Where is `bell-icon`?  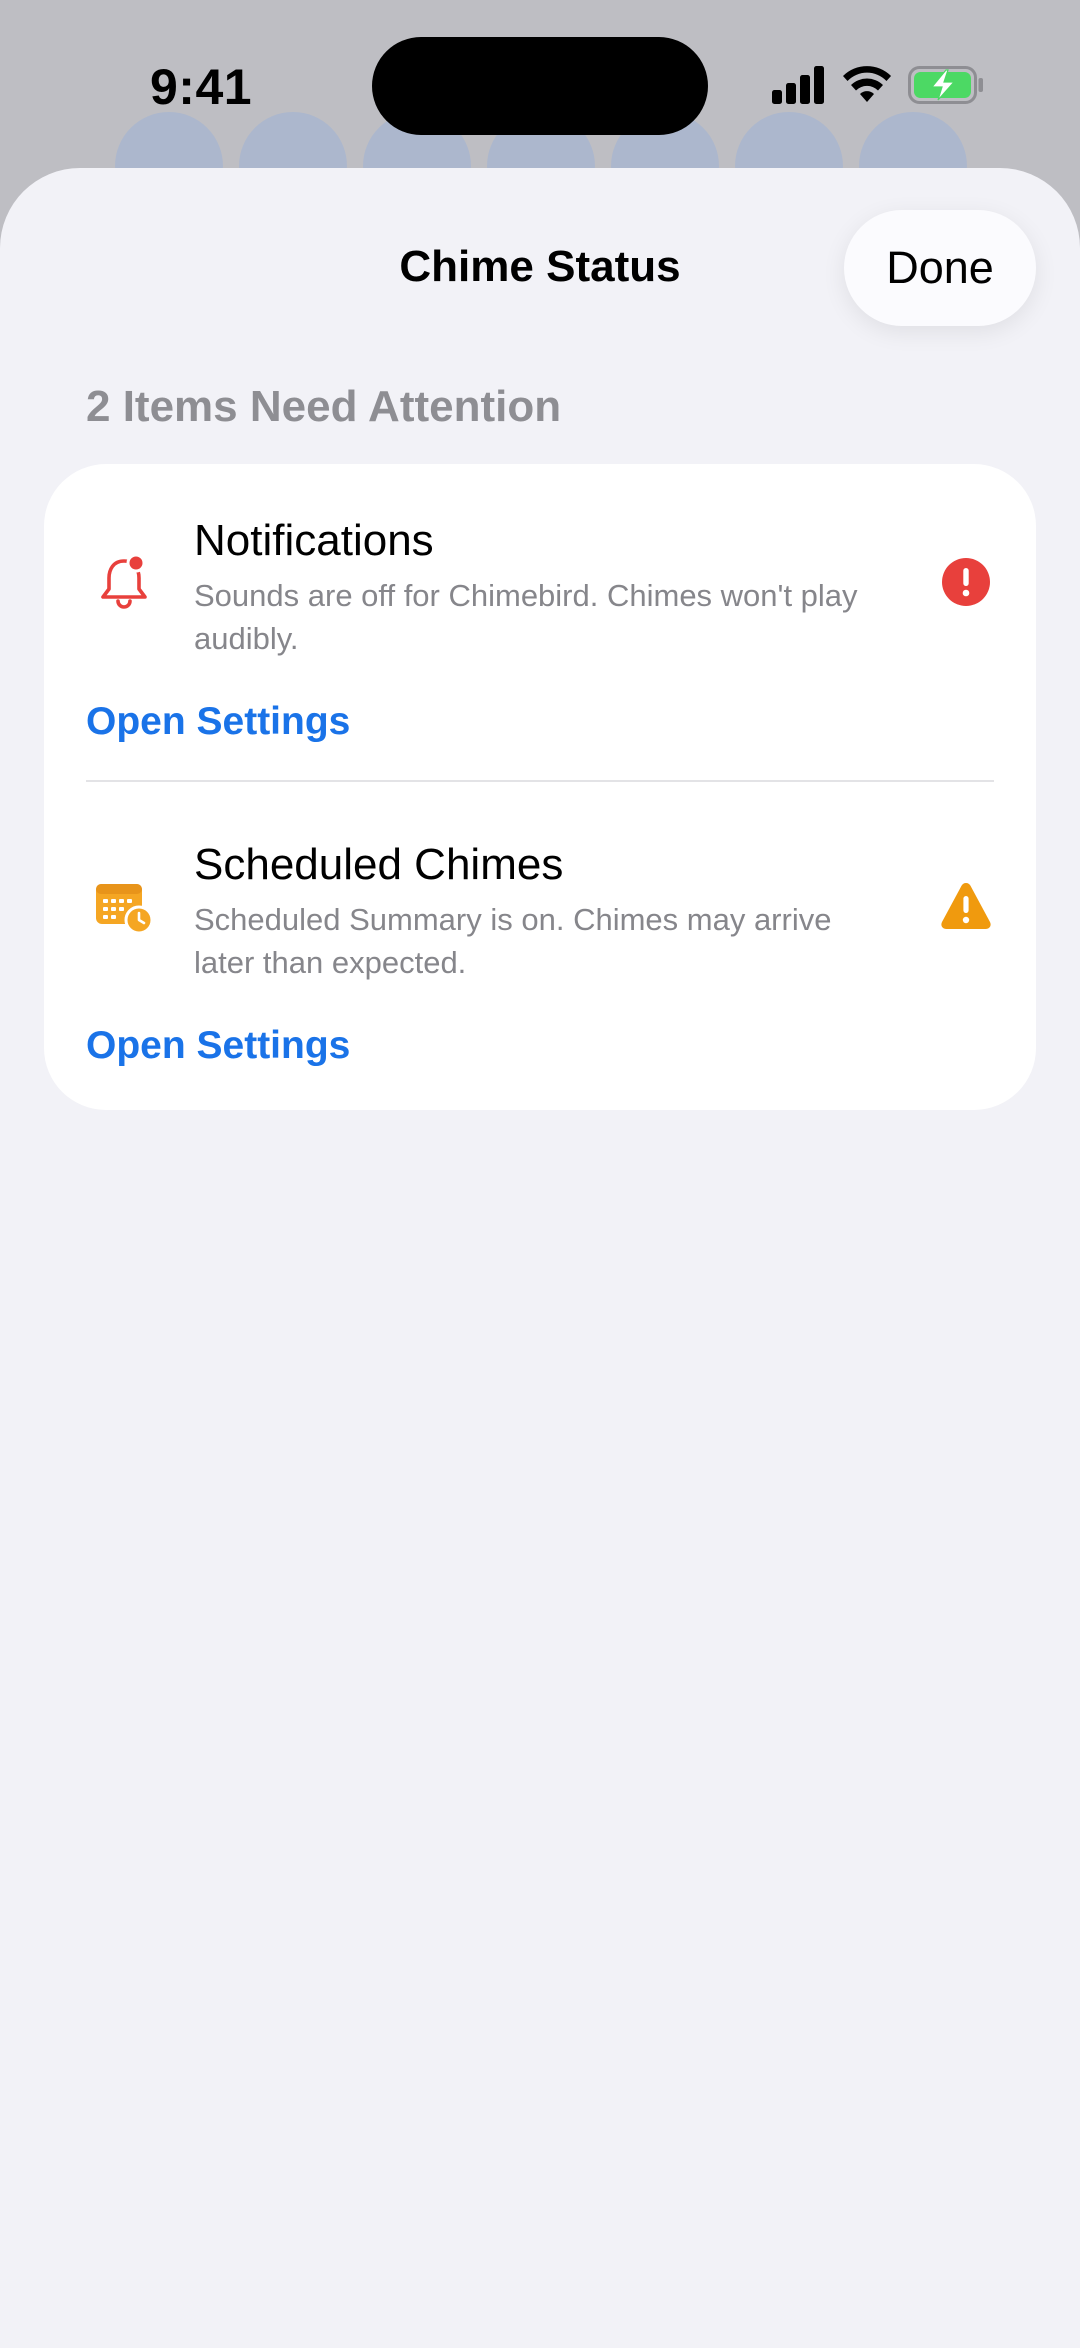 bell-icon is located at coordinates (124, 582).